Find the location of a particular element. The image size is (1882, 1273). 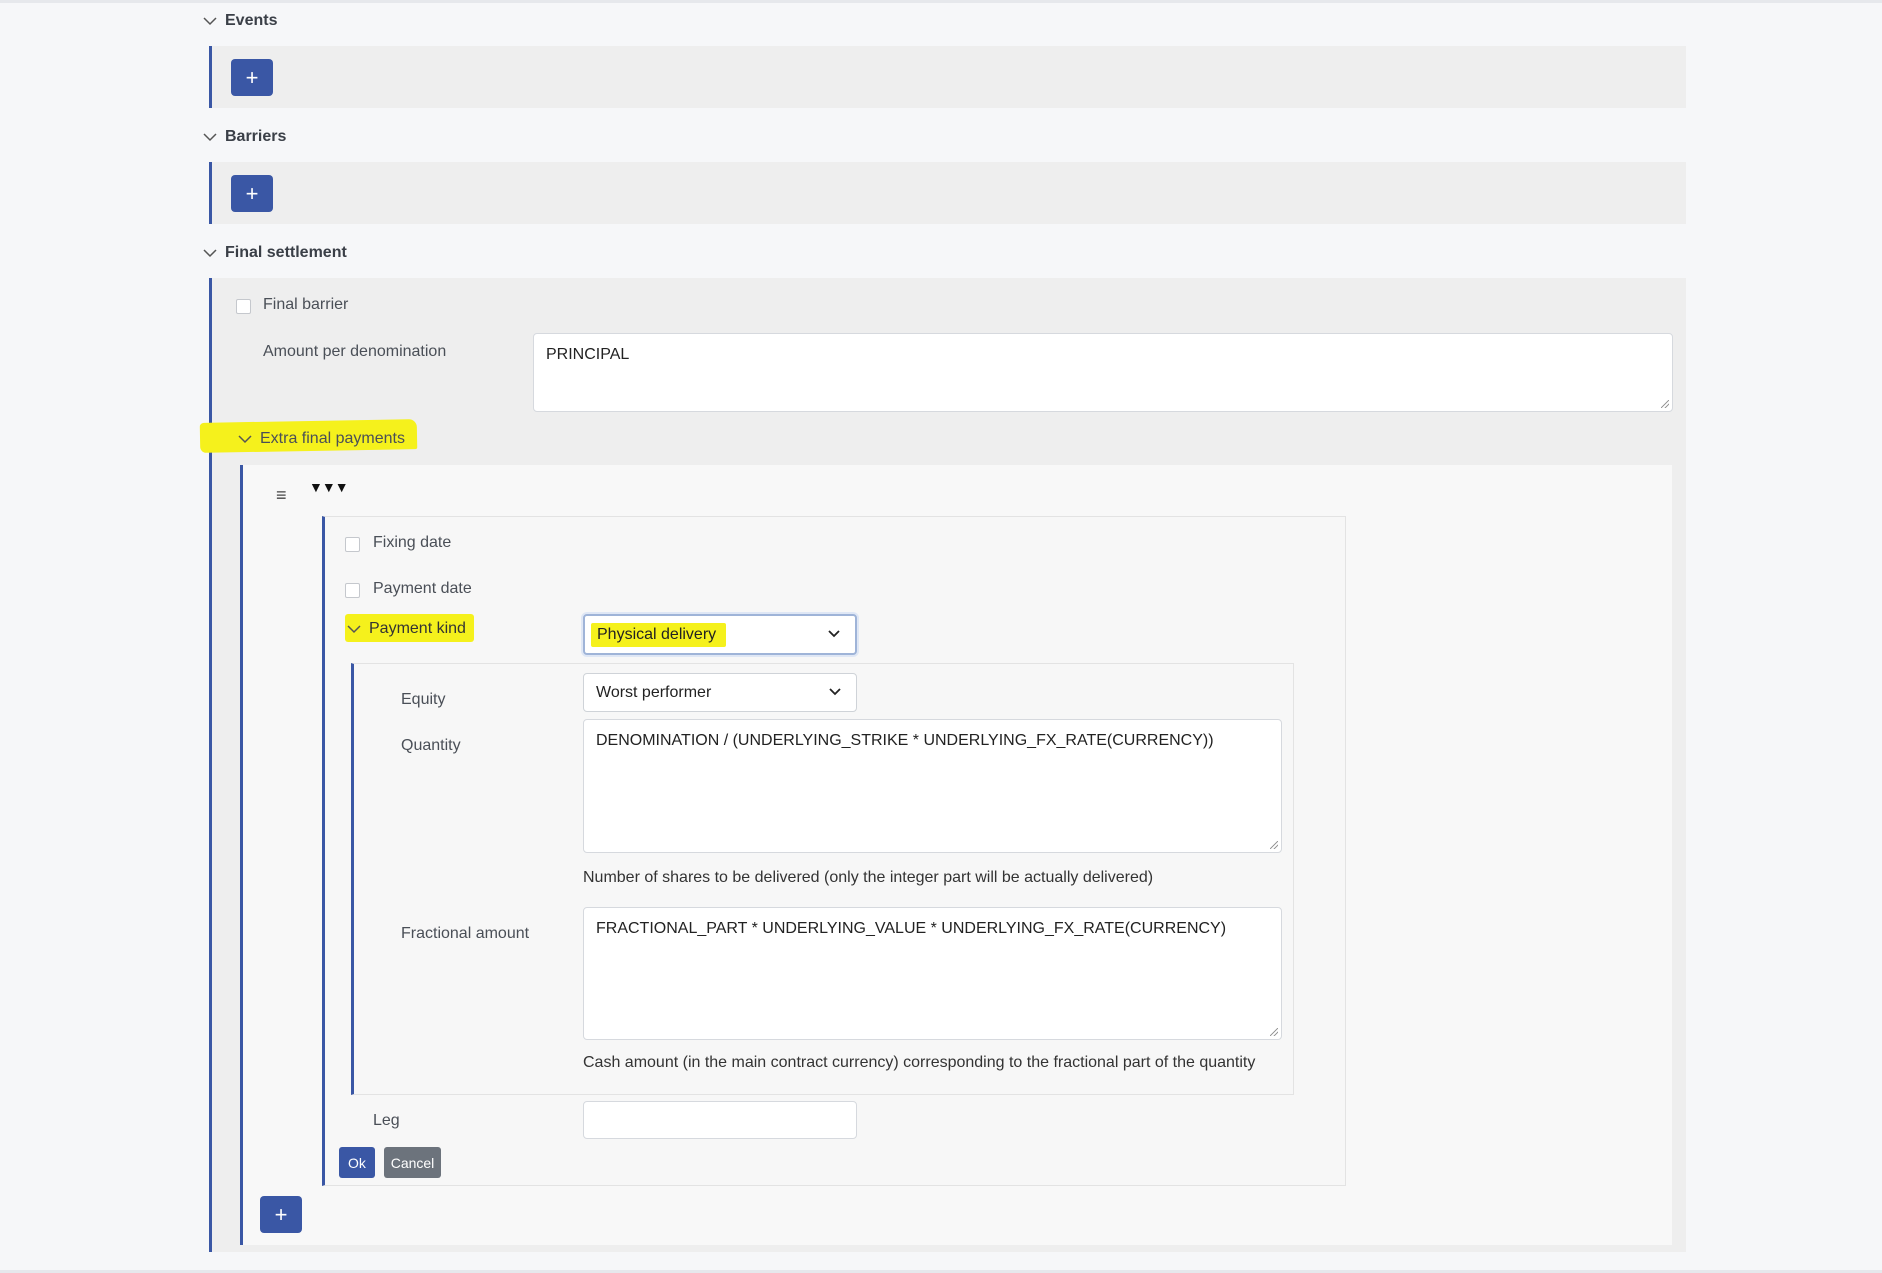

amount-per-denomination-label: Amount per denomination is located at coordinates (355, 351).